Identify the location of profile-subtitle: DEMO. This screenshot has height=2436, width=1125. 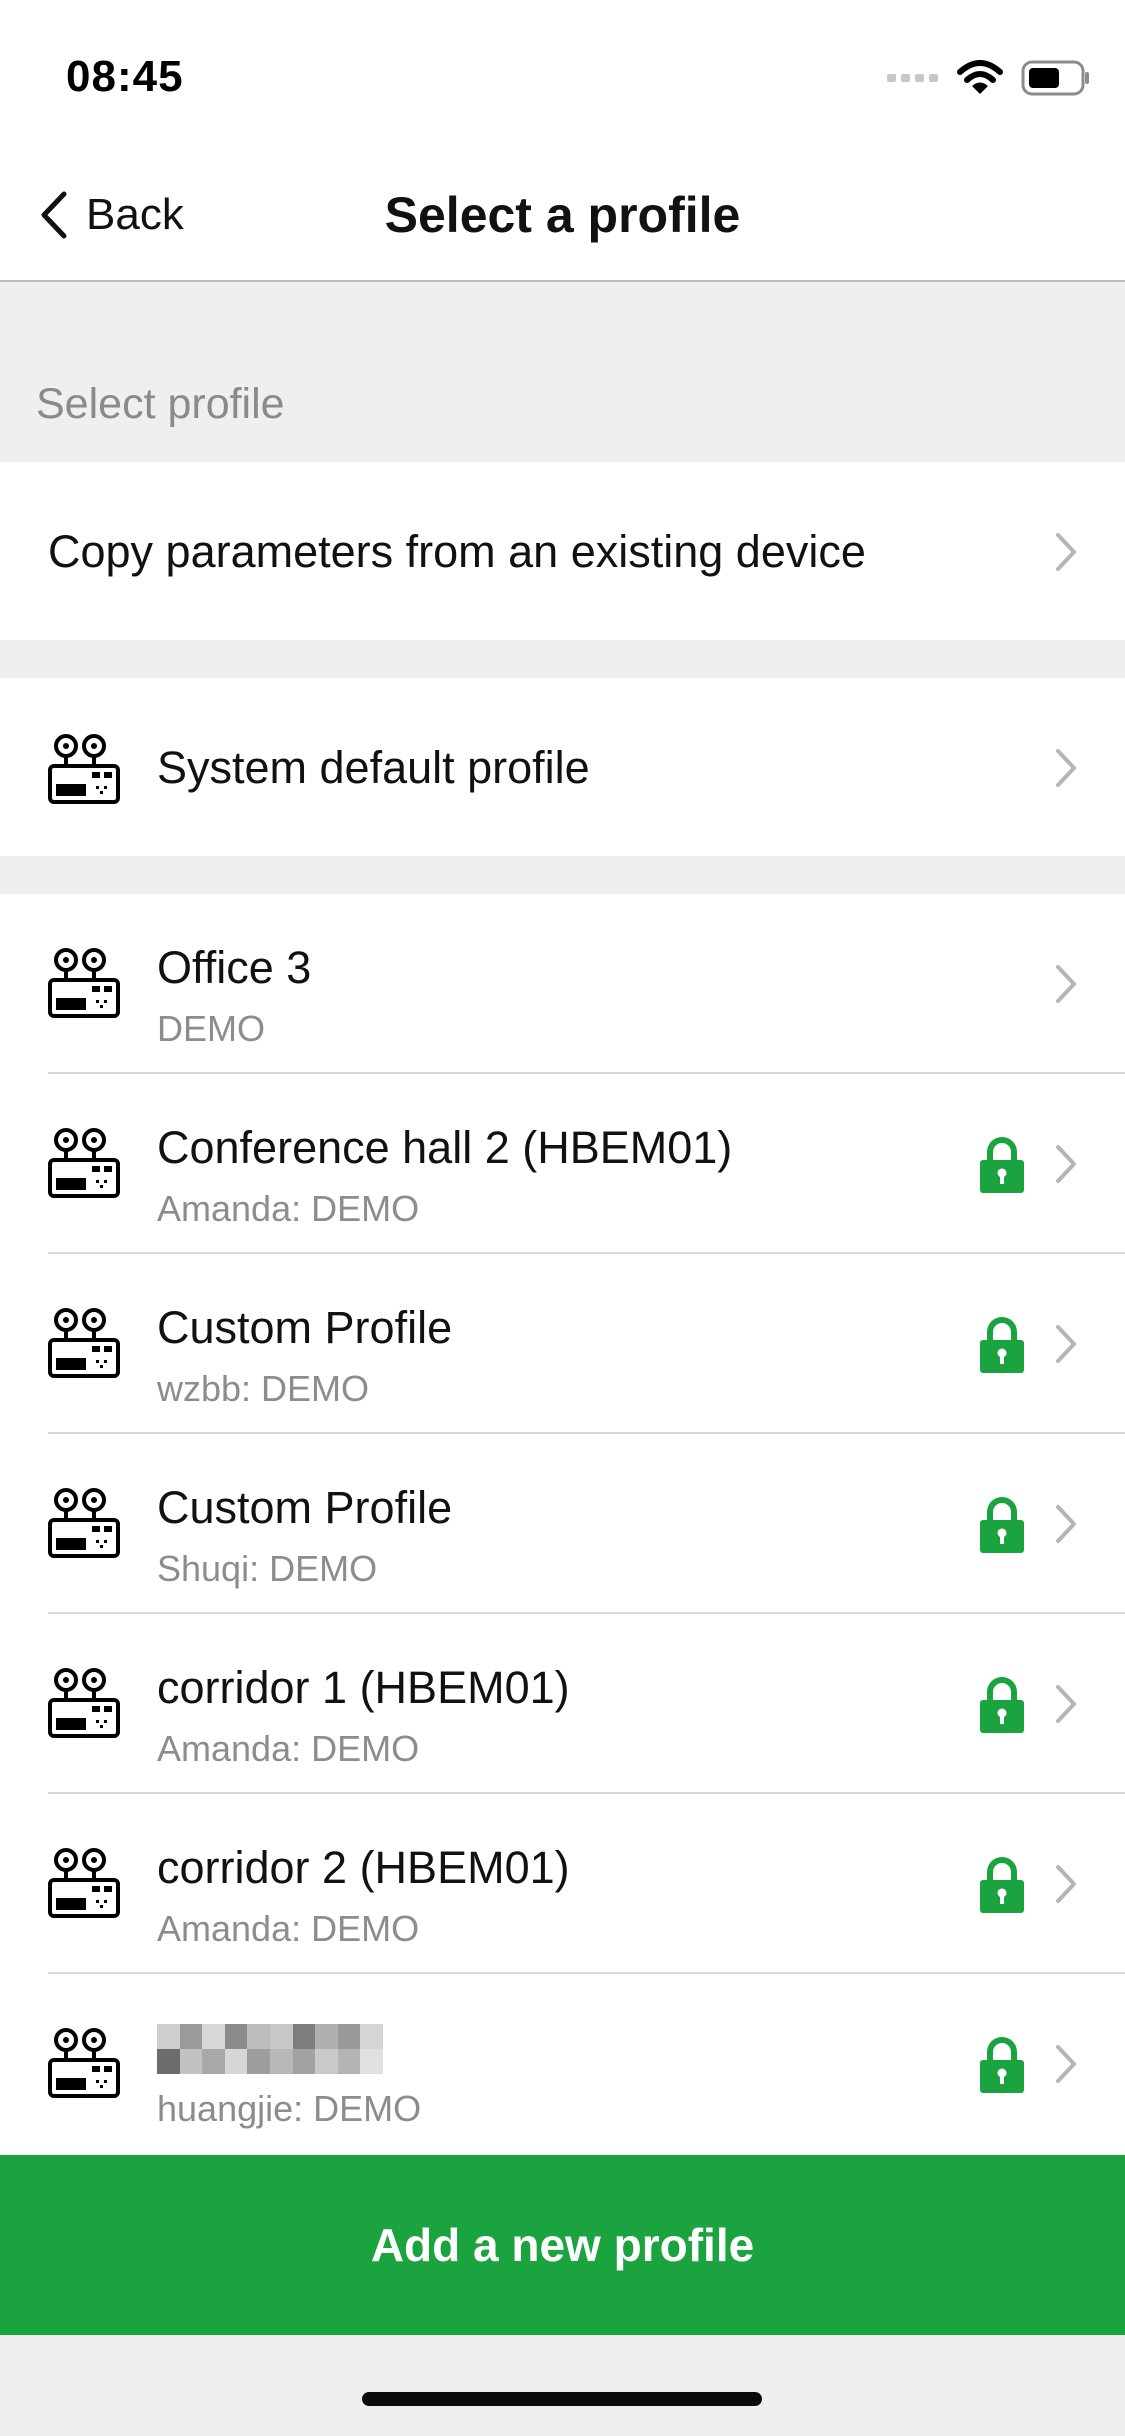
(211, 1028).